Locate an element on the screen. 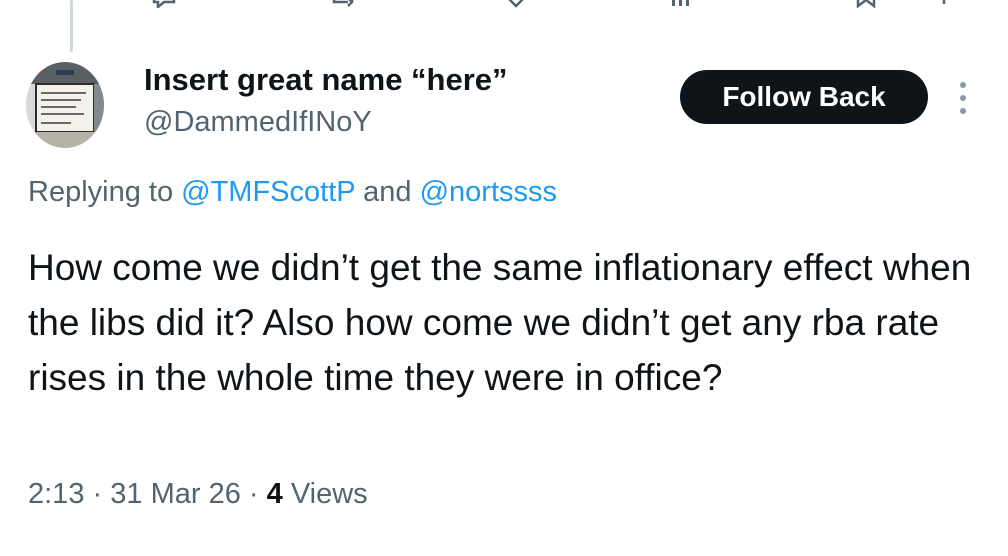 This screenshot has height=556, width=1008. tweet-time: 2:13 is located at coordinates (56, 494).